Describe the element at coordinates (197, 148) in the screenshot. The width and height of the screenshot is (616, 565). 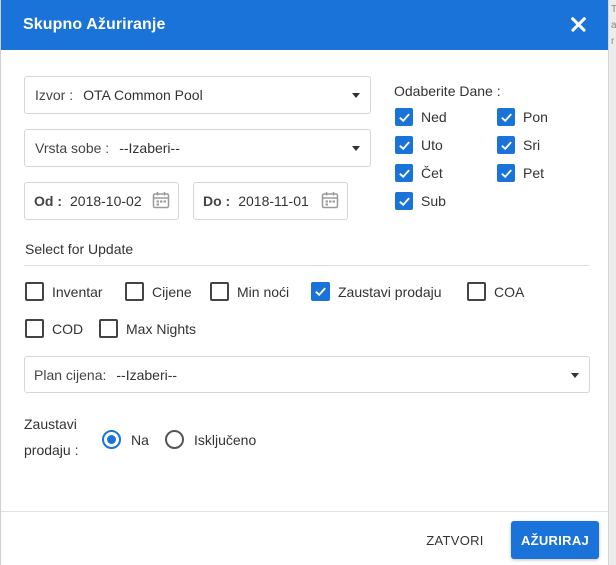
I see `room-type-select: Vrsta sobe : --Izaberi--` at that location.